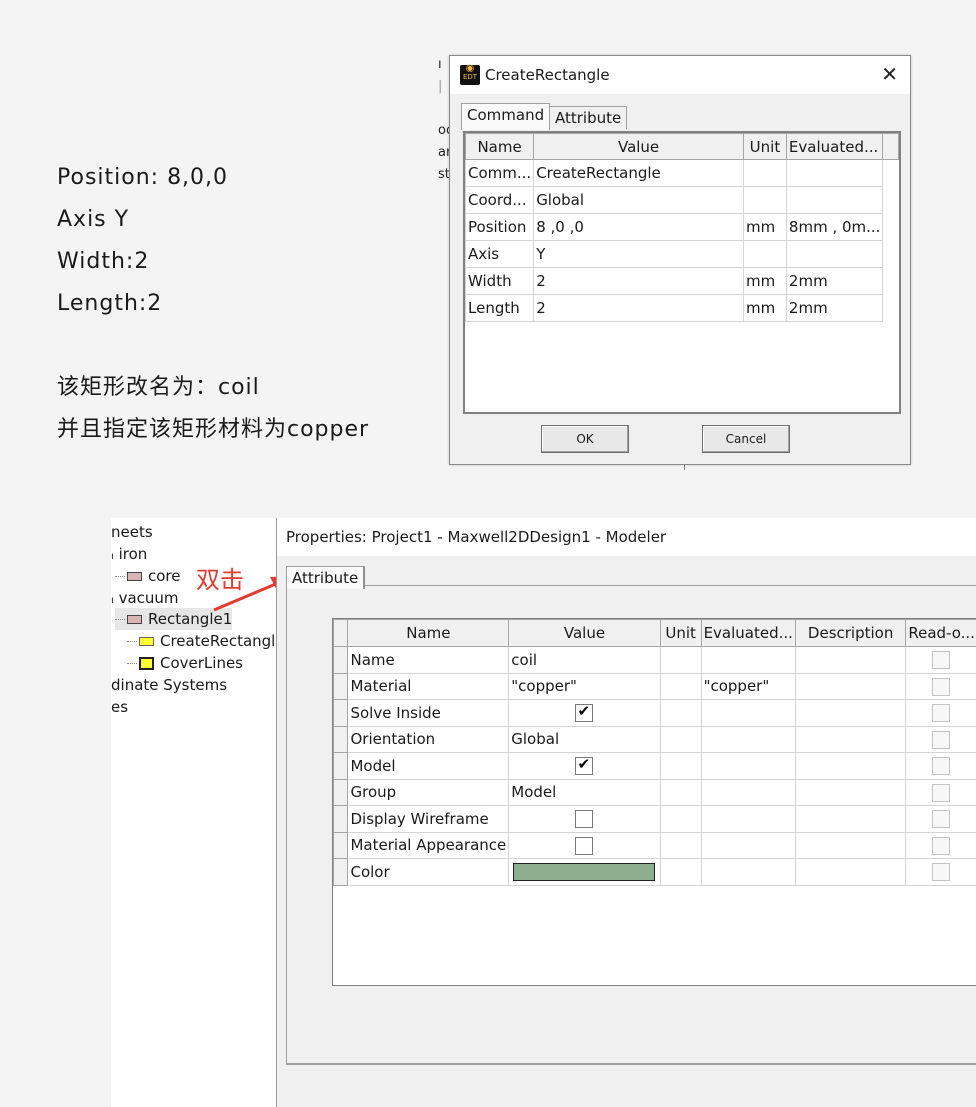 Image resolution: width=976 pixels, height=1107 pixels. What do you see at coordinates (202, 641) in the screenshot?
I see `tree-item-create-rectangle: CreateRectangle` at bounding box center [202, 641].